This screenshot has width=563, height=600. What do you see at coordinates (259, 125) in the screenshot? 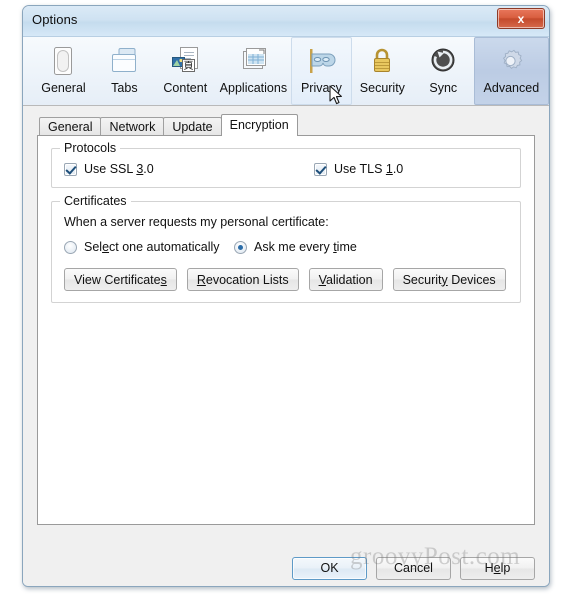
I see `tab-encryption: Encryption` at bounding box center [259, 125].